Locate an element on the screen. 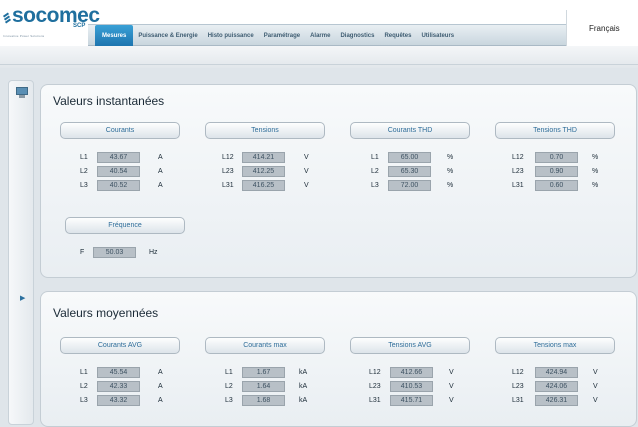 The image size is (638, 427). logo-suffix: SCP is located at coordinates (79, 26).